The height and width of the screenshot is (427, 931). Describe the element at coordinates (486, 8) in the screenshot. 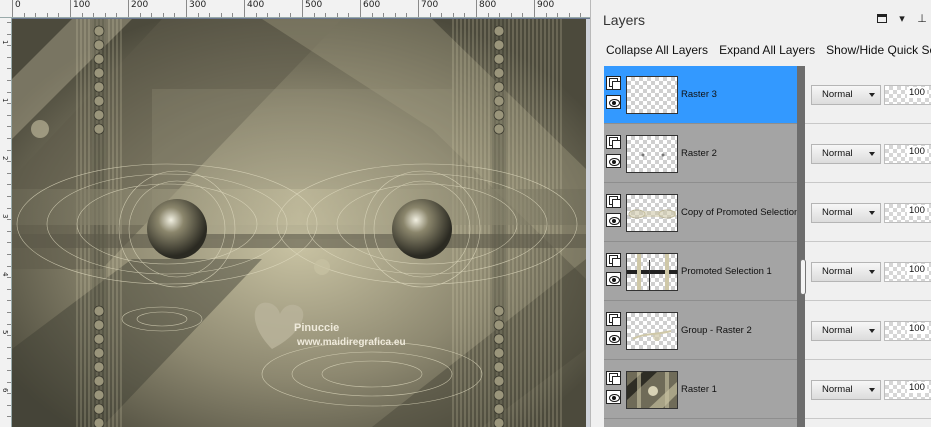

I see `ruler-tick-label: 800` at that location.